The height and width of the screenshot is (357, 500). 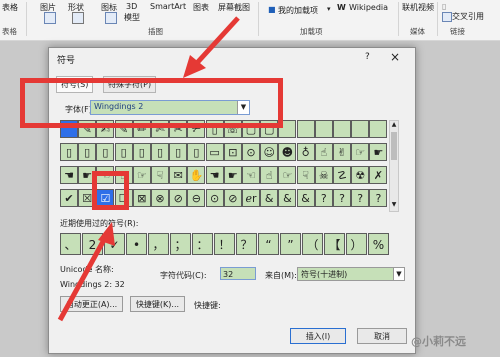 I want to click on arrow-icon-bottom, so click(x=86, y=272).